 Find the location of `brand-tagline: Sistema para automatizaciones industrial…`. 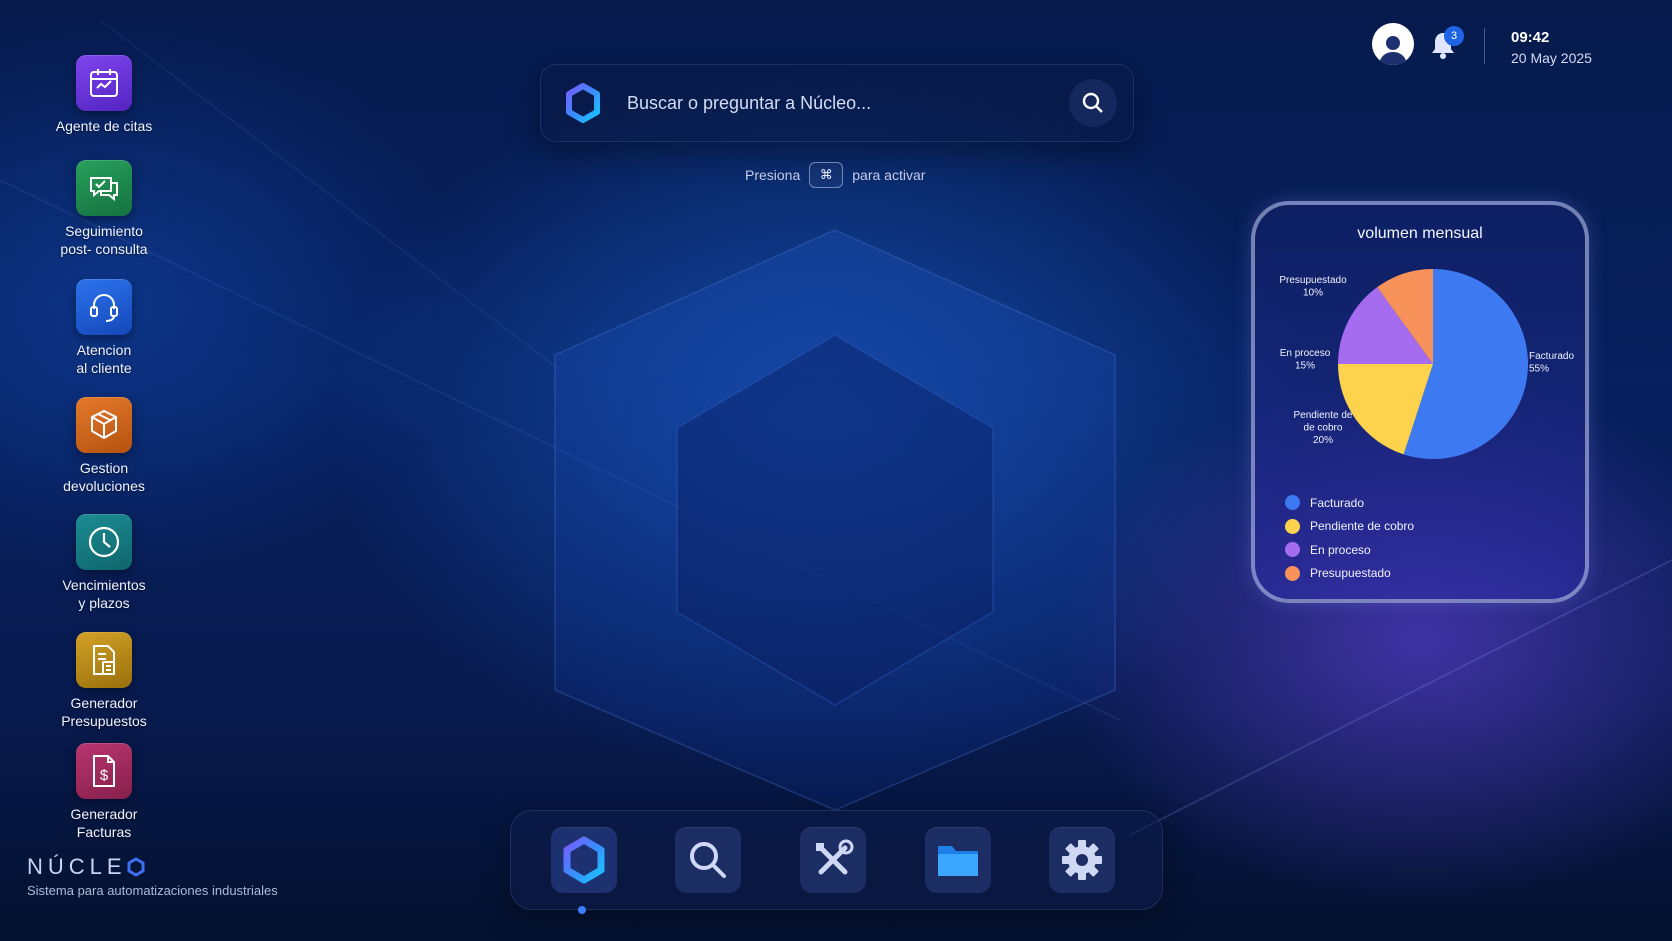

brand-tagline: Sistema para automatizaciones industrial… is located at coordinates (152, 890).